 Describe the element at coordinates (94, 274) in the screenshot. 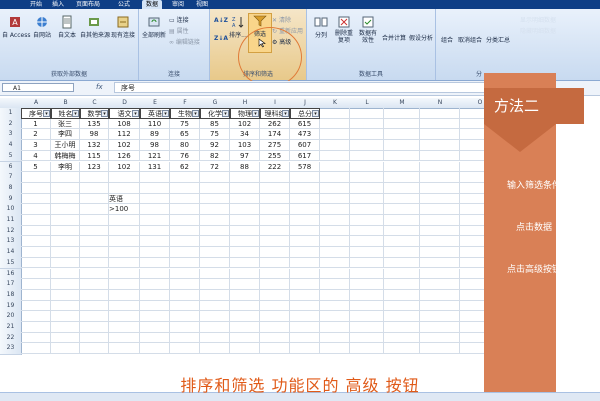

I see `cell-c16` at that location.